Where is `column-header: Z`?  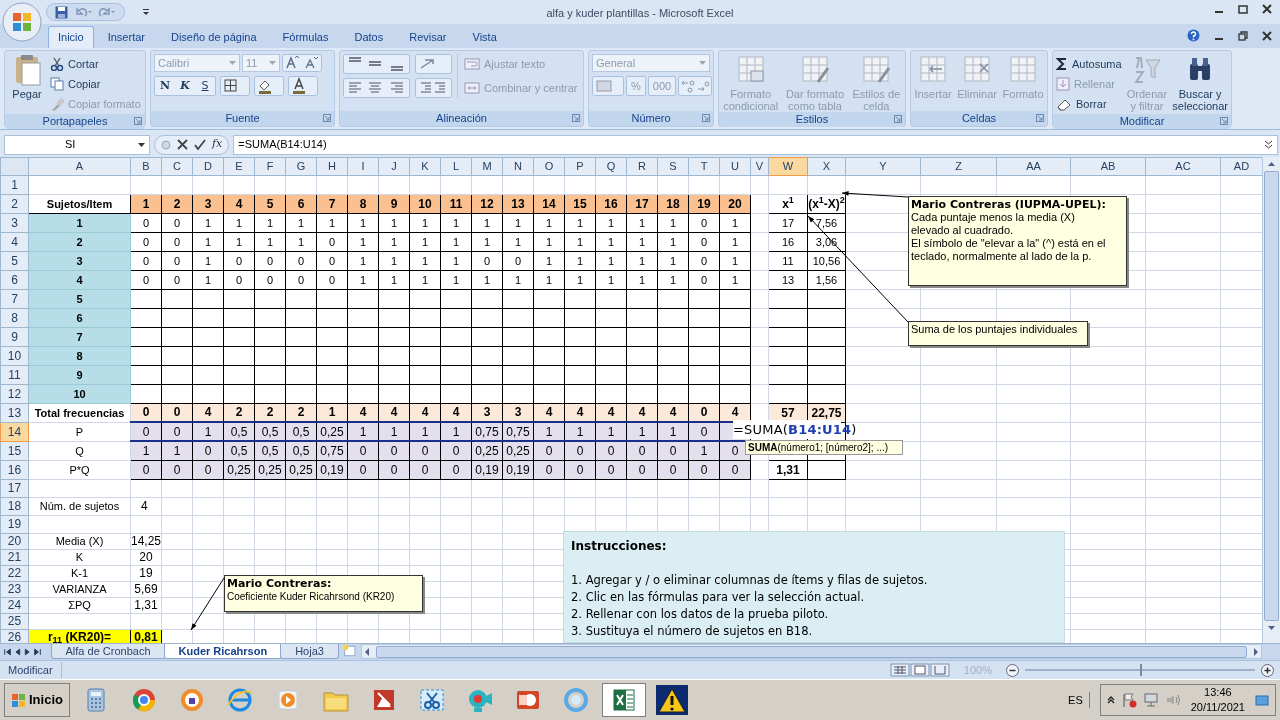 column-header: Z is located at coordinates (958, 166).